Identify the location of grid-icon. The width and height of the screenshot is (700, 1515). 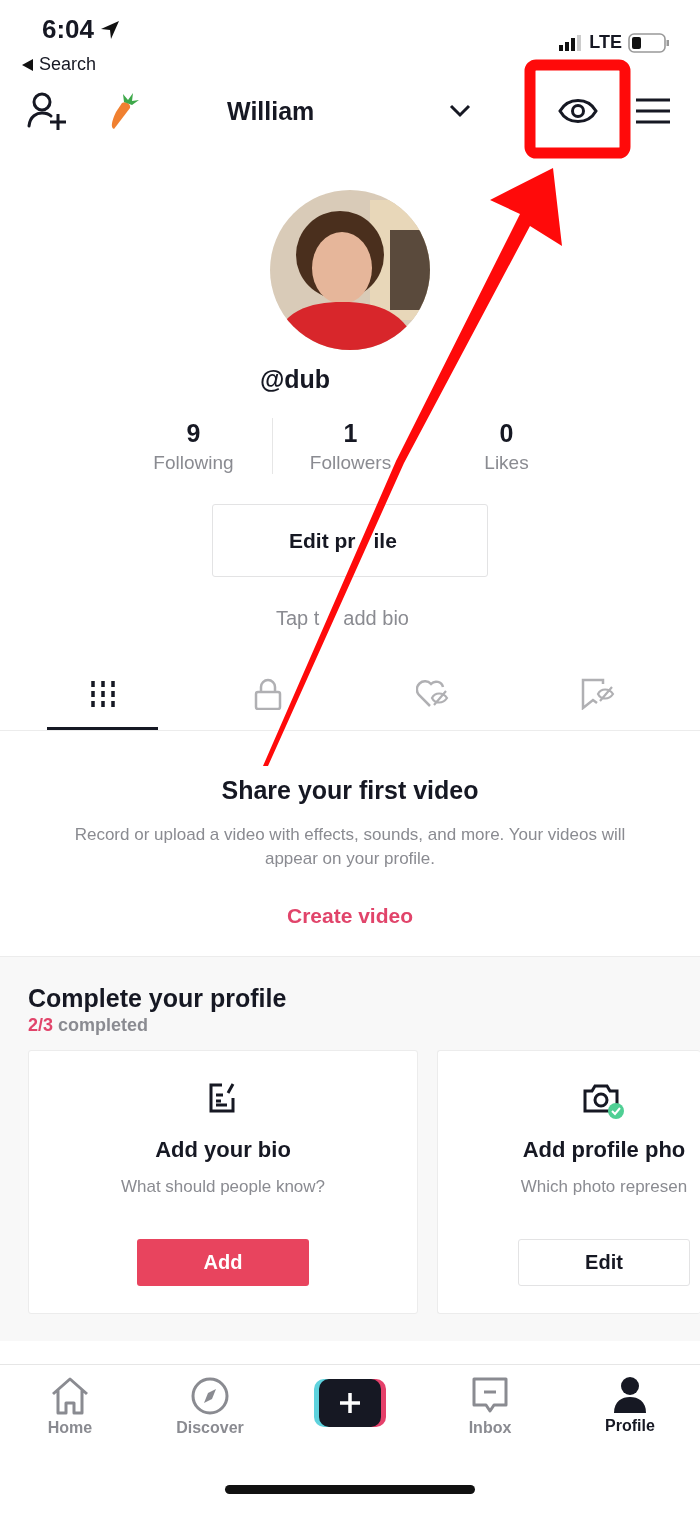
(102, 693).